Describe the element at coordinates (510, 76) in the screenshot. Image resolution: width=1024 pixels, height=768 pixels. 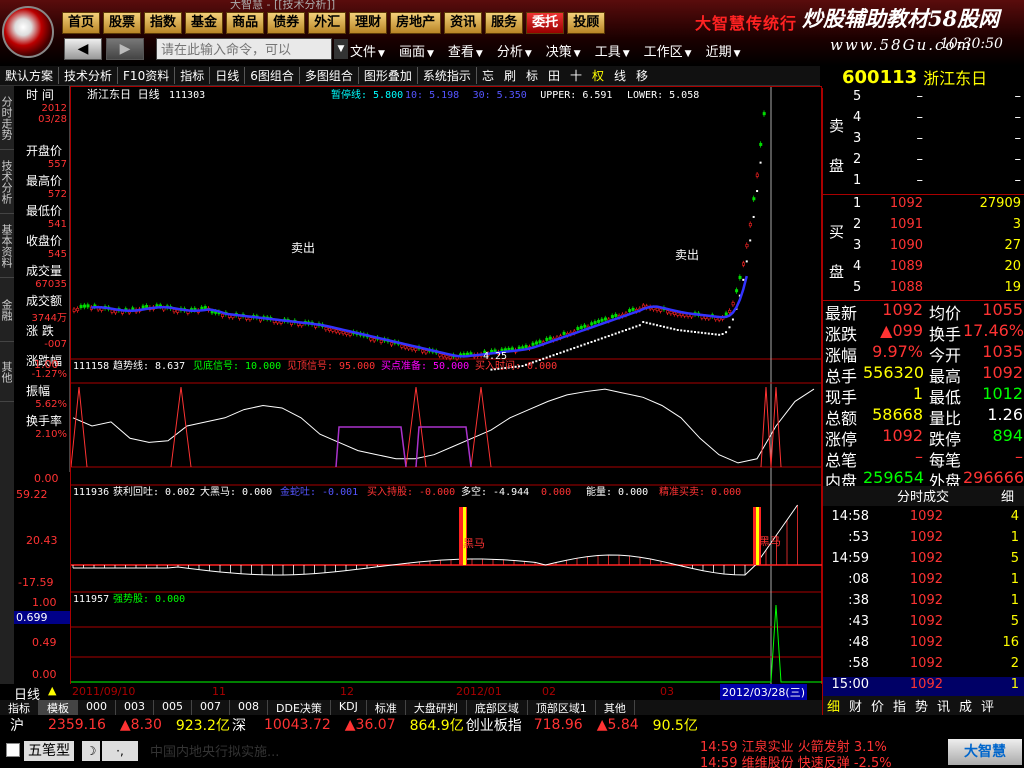
I see `toolbar-icon: 刷` at that location.